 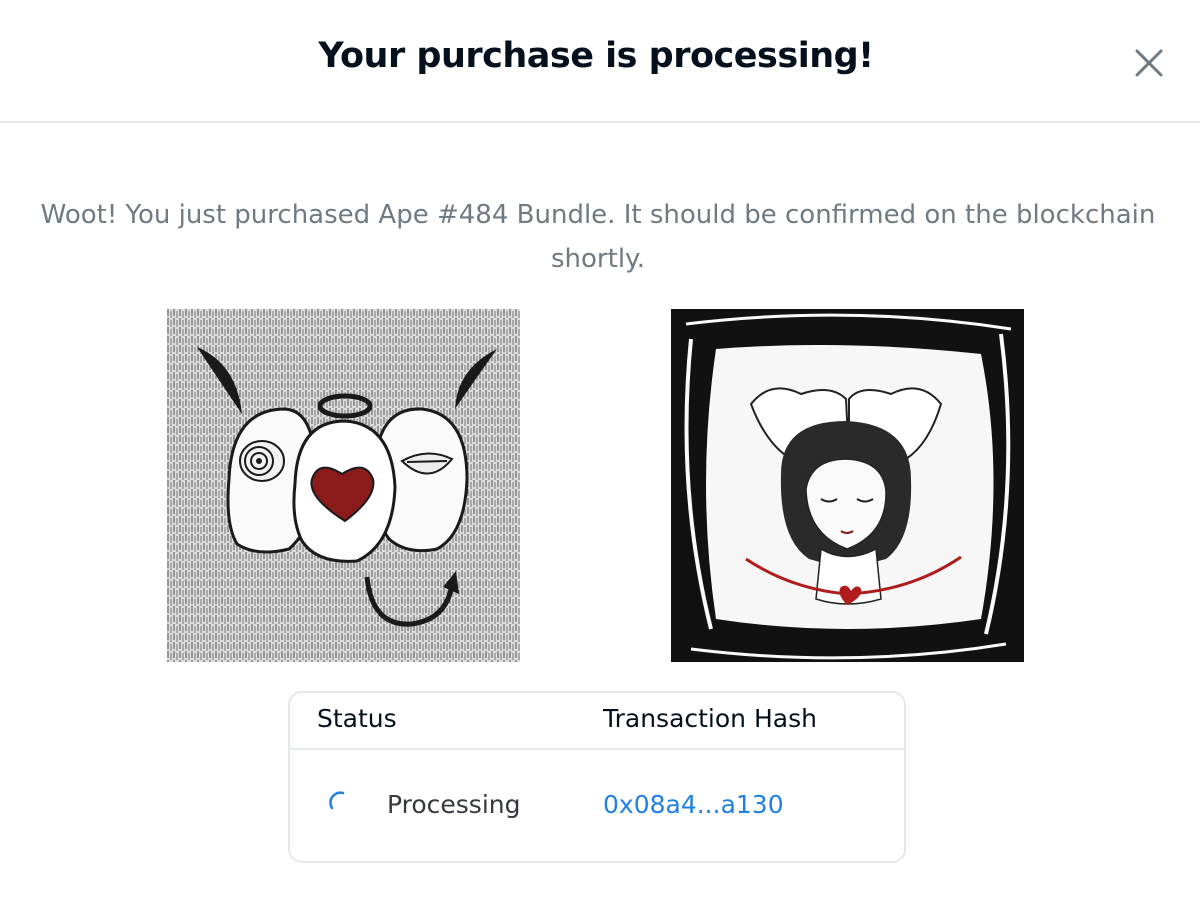 I want to click on modal-header: Your purchase is processing!, so click(x=600, y=61).